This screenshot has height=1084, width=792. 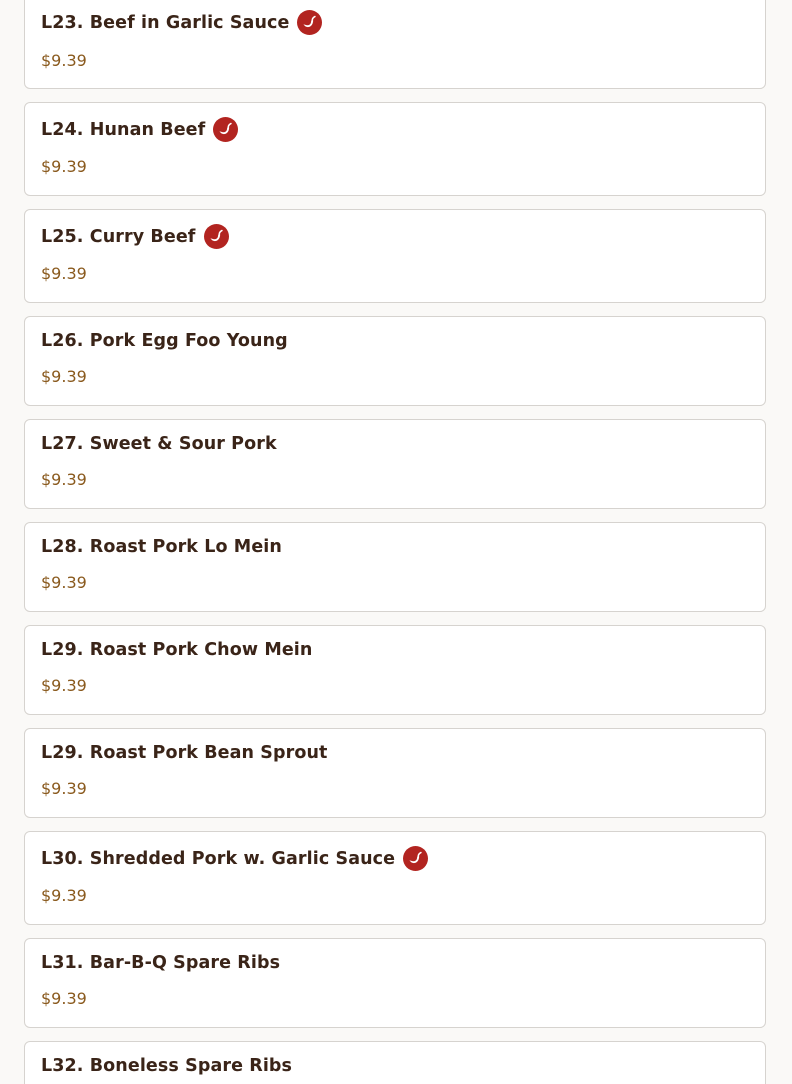 I want to click on menu-item-name-row: L28. Roast Pork Lo Mein, so click(x=161, y=547).